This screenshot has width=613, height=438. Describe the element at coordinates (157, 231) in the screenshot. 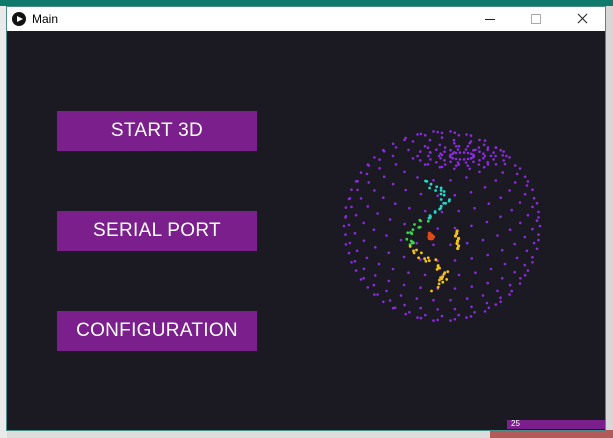

I see `serial-port-button: SERIAL PORT` at that location.